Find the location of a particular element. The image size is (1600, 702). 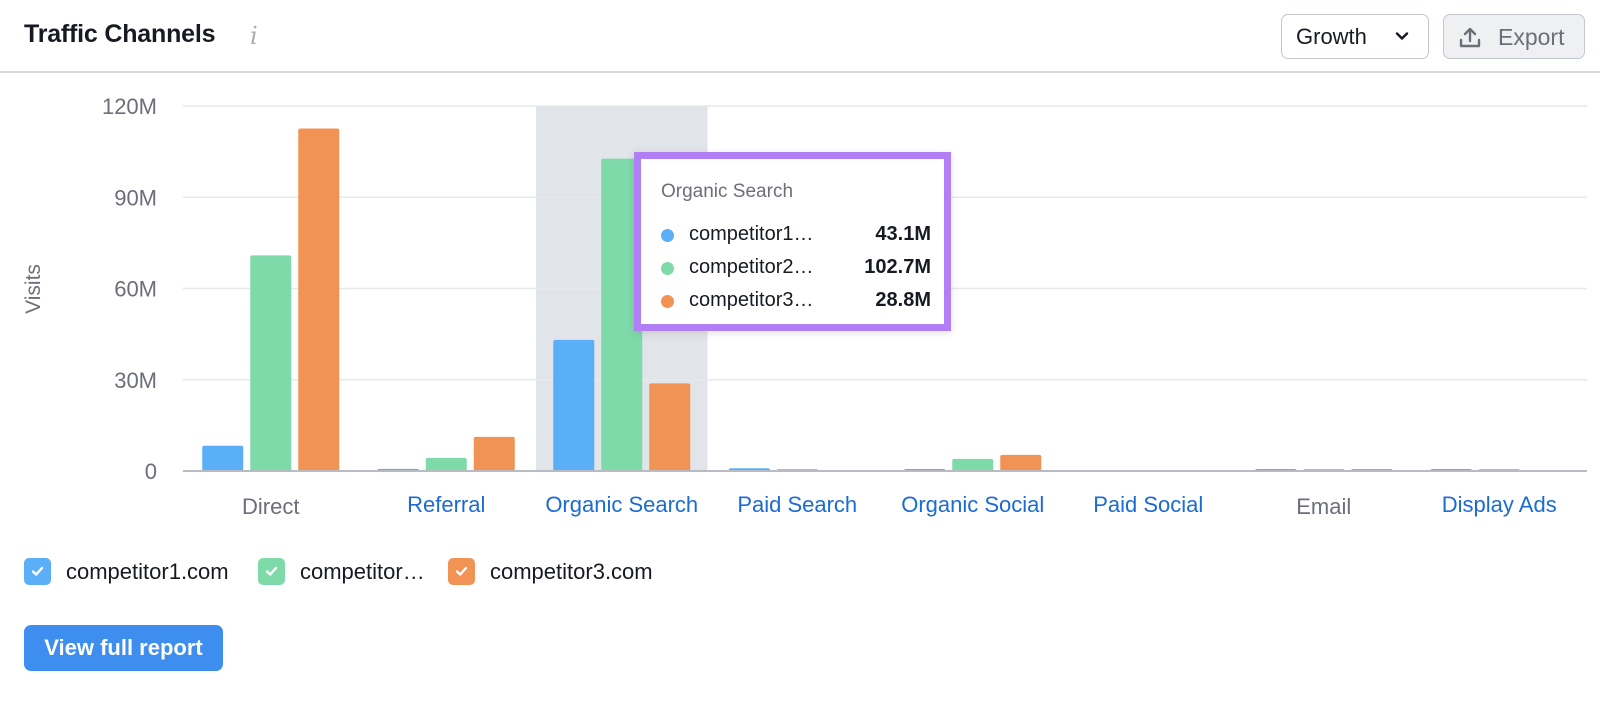

y-tick-label: 90M is located at coordinates (135, 197).